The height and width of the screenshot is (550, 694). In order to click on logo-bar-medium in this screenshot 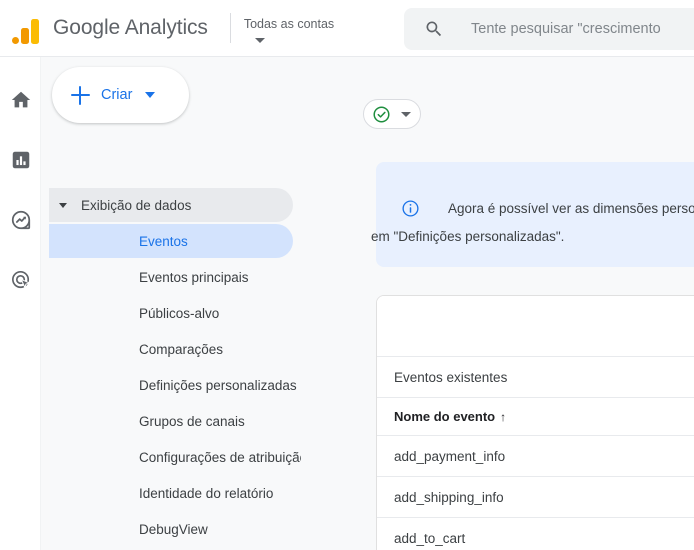, I will do `click(25, 36)`.